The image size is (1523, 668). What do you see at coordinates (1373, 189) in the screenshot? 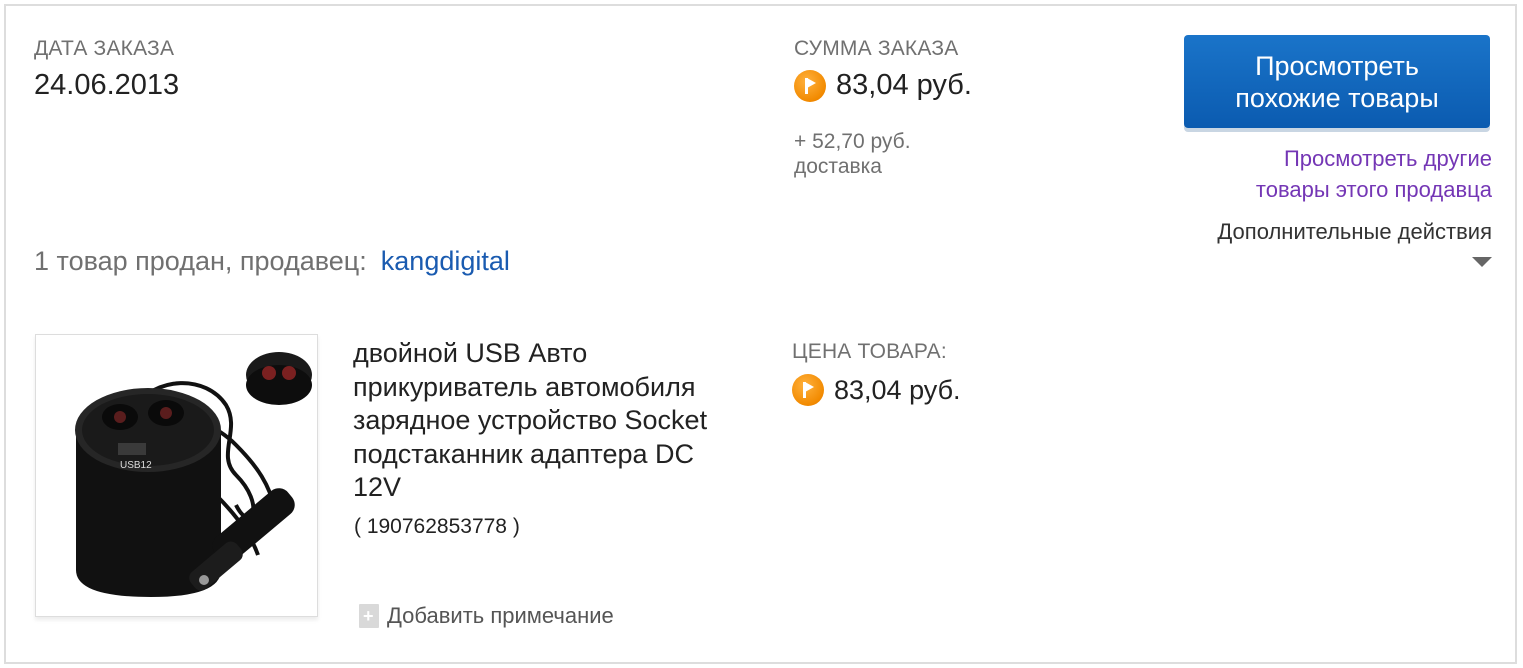
I see `view-seller-items-line2: товары этого продавца` at bounding box center [1373, 189].